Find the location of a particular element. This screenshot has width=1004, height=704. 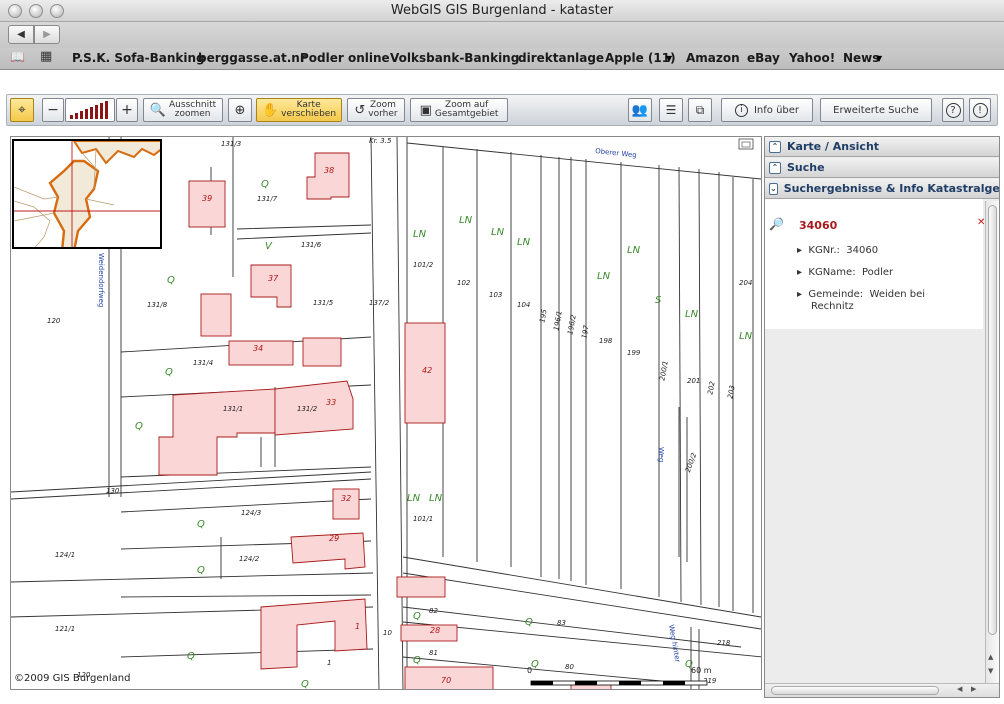

ausschnitt-label-2: zoomen is located at coordinates (192, 114).